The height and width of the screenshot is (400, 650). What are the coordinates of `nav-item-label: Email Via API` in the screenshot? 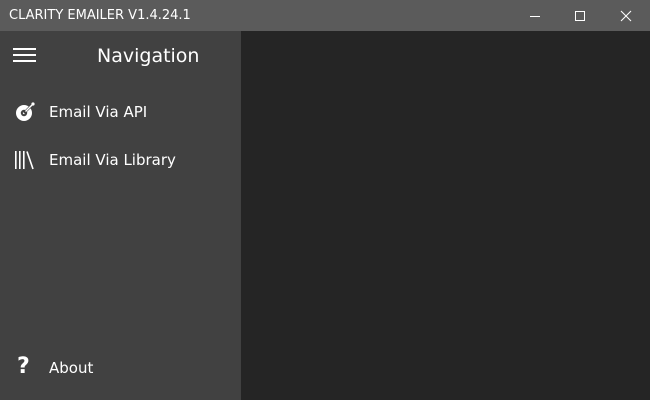 It's located at (98, 112).